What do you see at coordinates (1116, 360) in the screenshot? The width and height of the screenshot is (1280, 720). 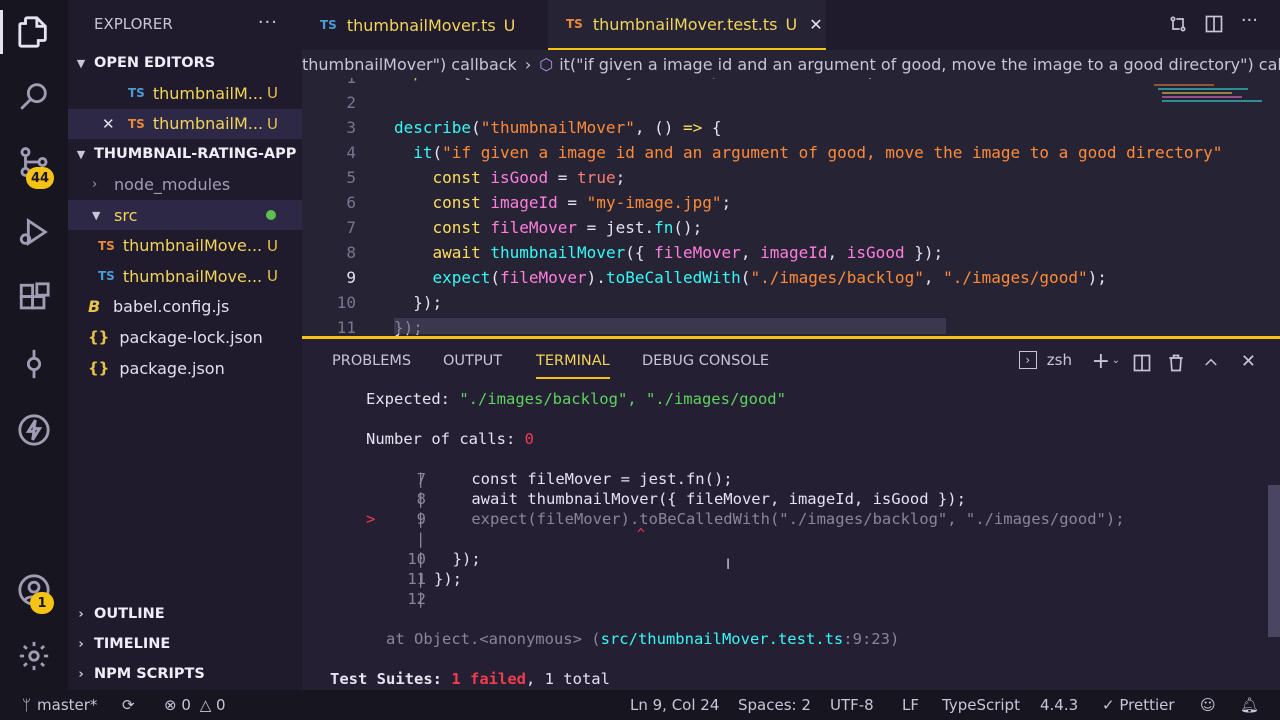 I see `chevron-down-icon: ⌄` at bounding box center [1116, 360].